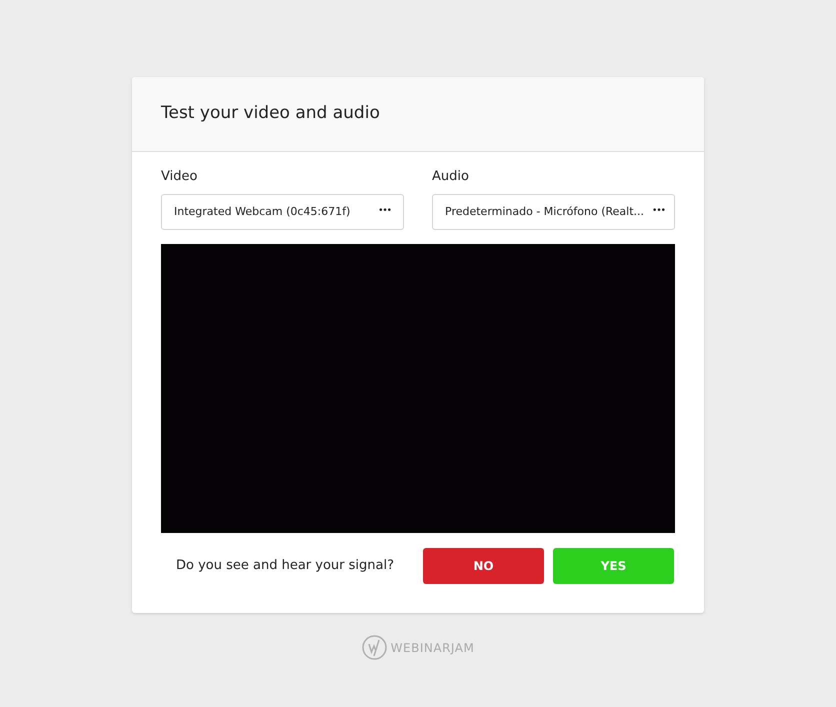 The height and width of the screenshot is (707, 836). What do you see at coordinates (432, 648) in the screenshot?
I see `brand-name: WEBINARJAM` at bounding box center [432, 648].